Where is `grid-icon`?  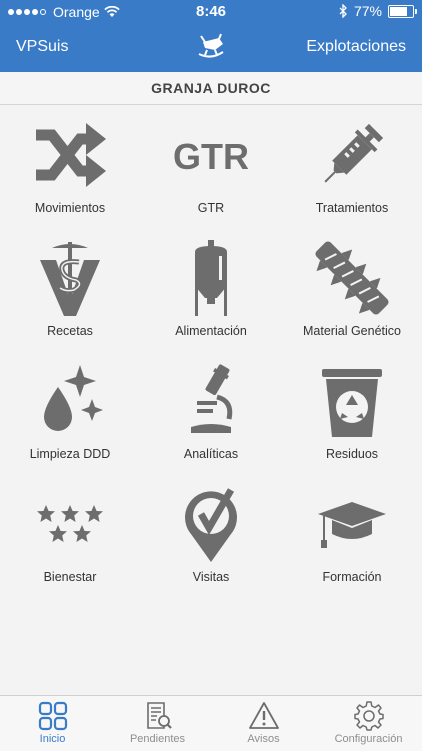
grid-icon is located at coordinates (52, 716).